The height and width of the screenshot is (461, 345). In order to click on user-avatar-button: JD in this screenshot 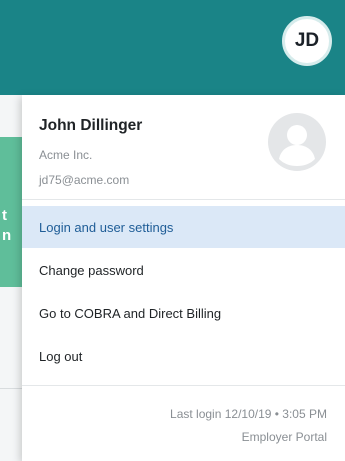, I will do `click(307, 41)`.